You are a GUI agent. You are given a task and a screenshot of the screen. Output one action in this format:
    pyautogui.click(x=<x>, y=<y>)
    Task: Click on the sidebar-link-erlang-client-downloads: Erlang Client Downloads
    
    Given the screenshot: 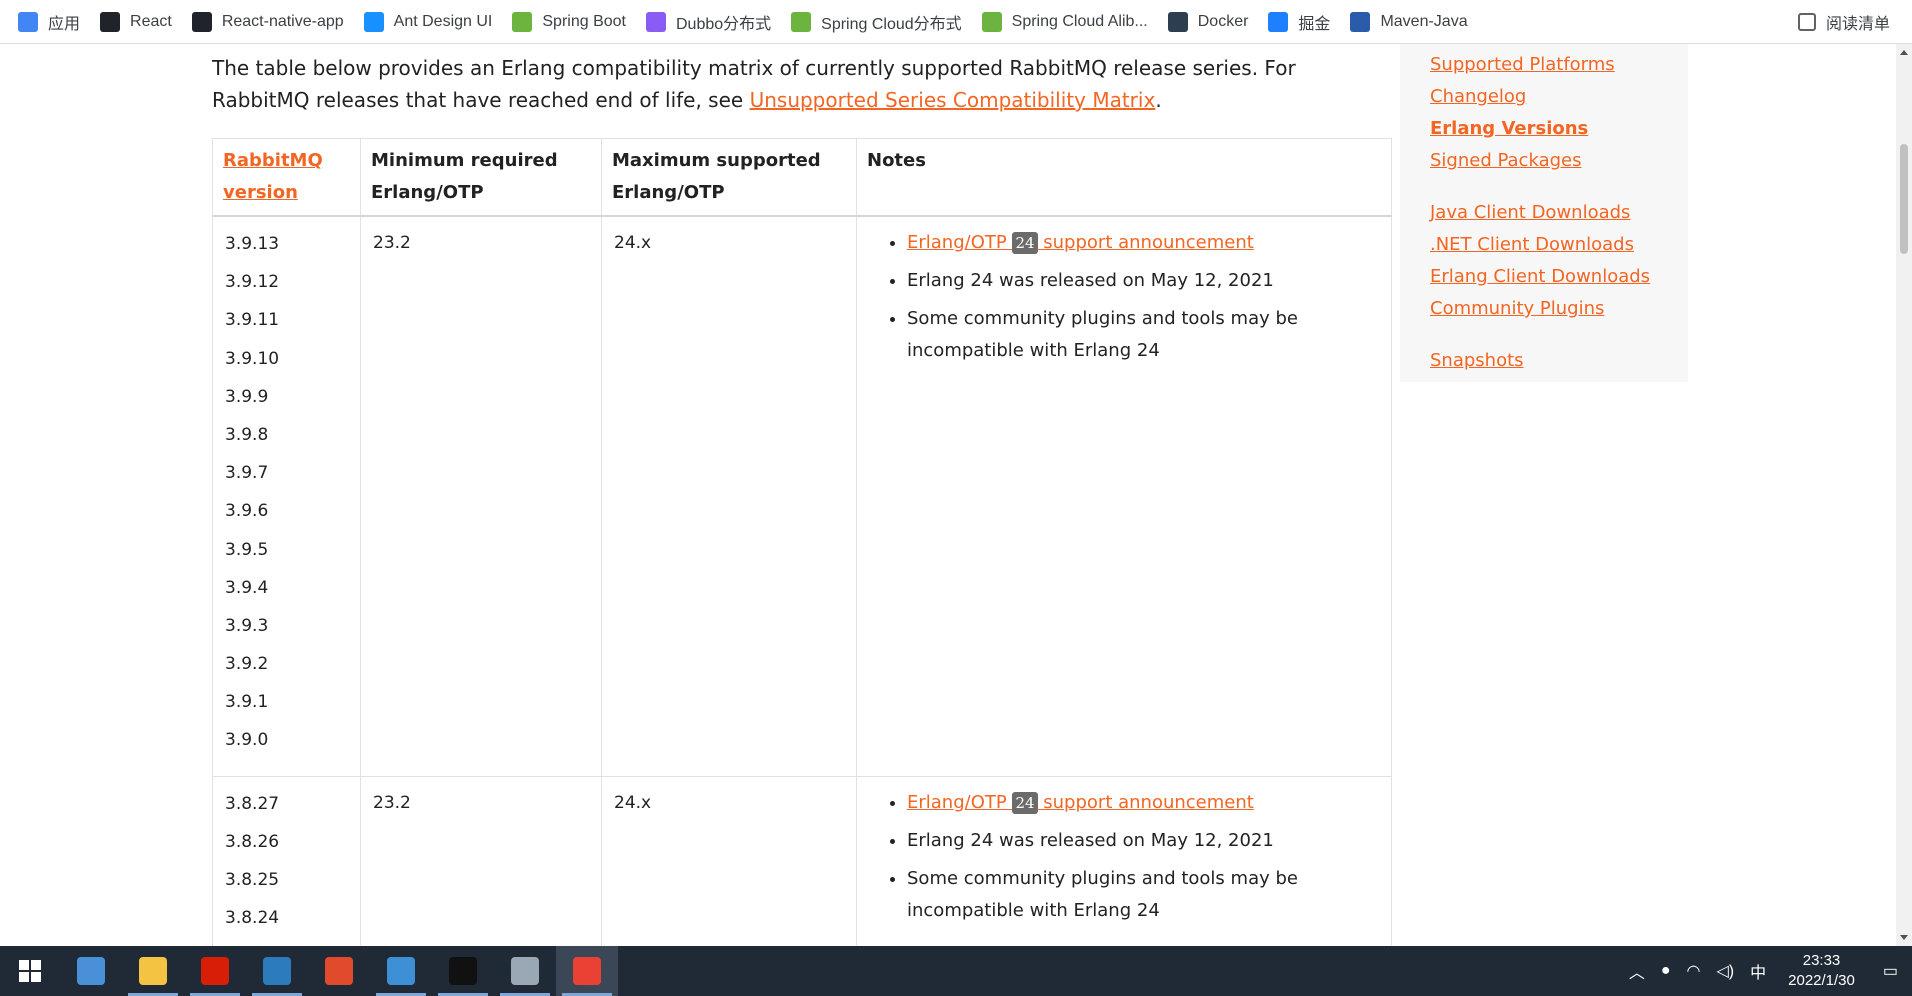 What is the action you would take?
    pyautogui.click(x=1559, y=277)
    